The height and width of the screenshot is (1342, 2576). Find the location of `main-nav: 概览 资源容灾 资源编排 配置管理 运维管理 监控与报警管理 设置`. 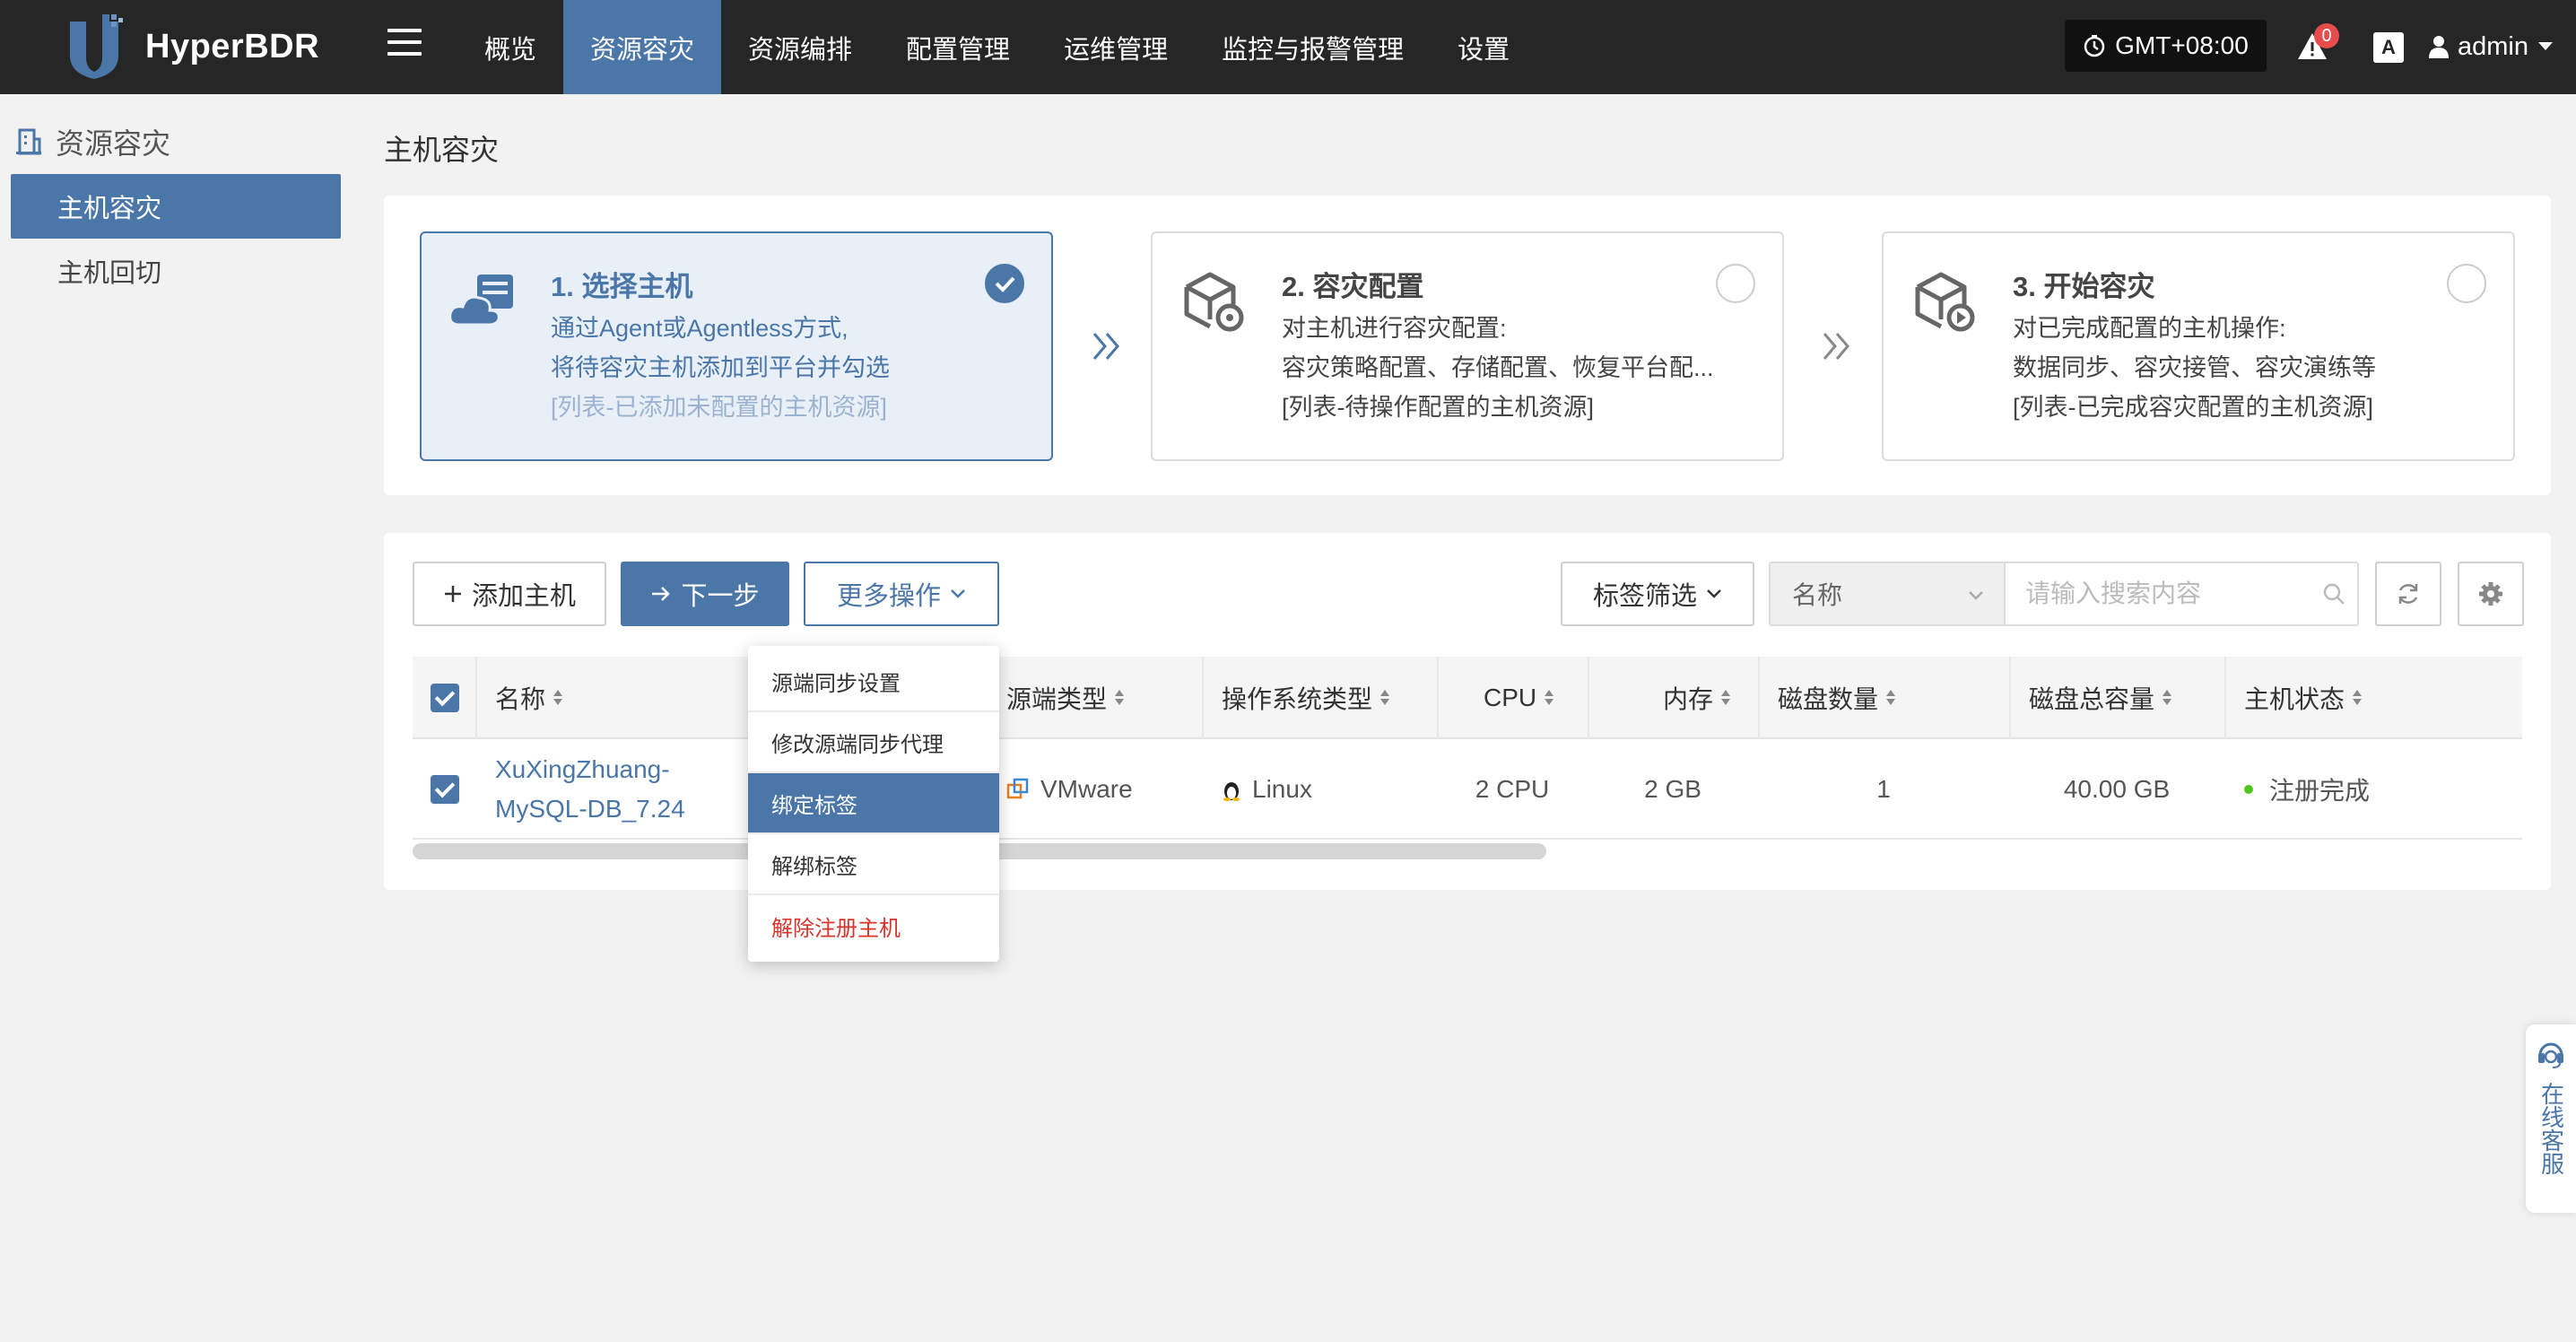

main-nav: 概览 资源容灾 资源编排 配置管理 运维管理 监控与报警管理 设置 is located at coordinates (996, 47).